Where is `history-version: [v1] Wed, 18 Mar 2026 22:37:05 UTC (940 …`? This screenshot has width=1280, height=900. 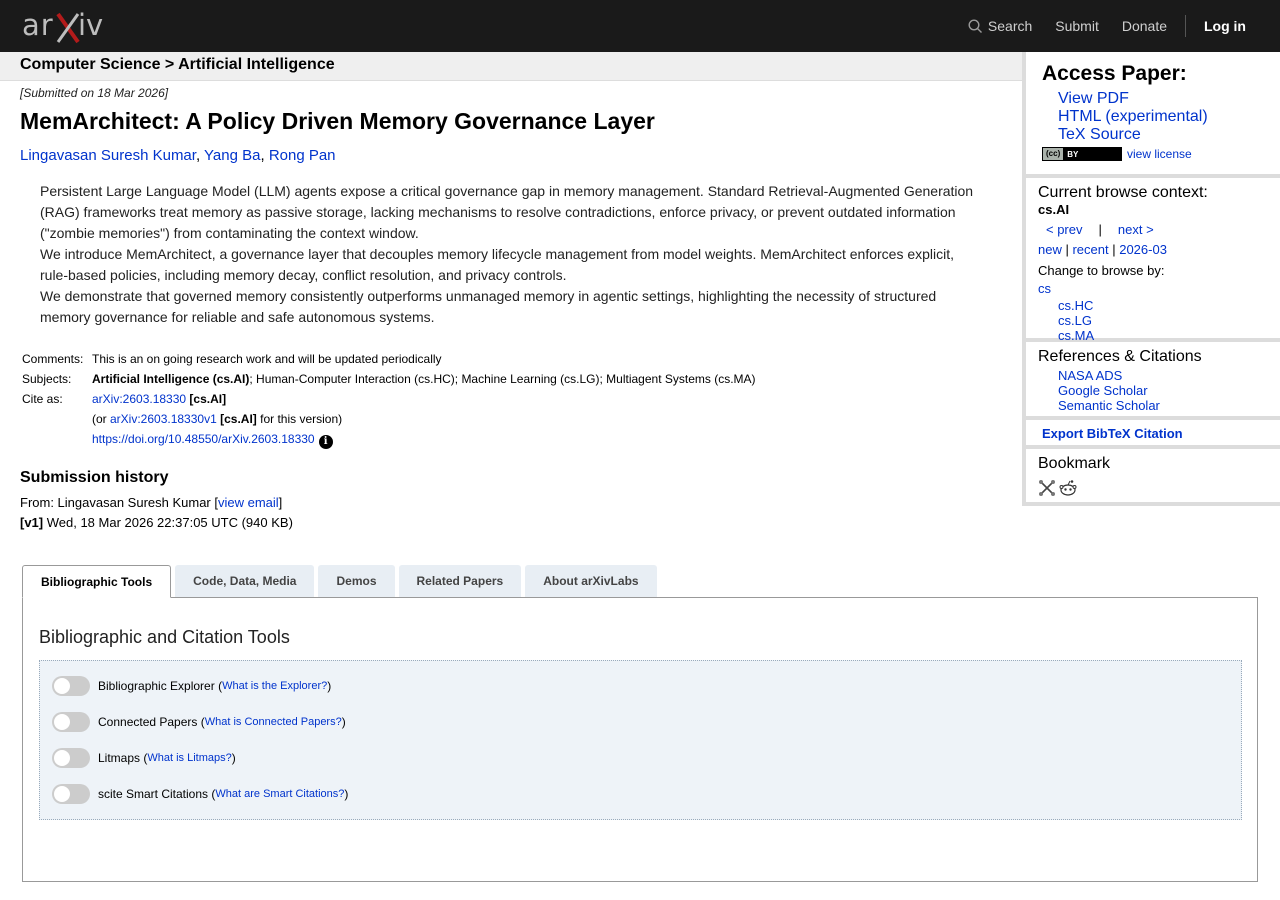
history-version: [v1] Wed, 18 Mar 2026 22:37:05 UTC (940 … is located at coordinates (515, 523).